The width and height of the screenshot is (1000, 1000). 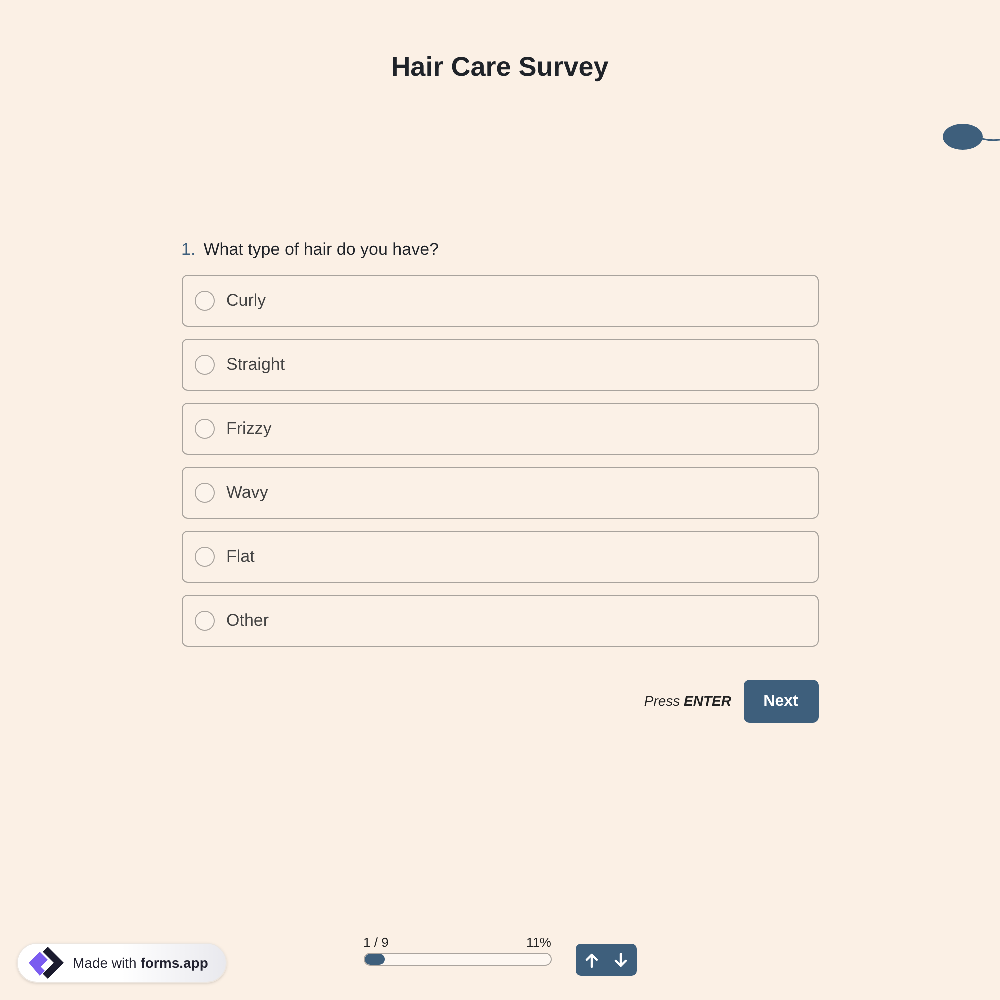 I want to click on option-choice: Other, so click(x=500, y=621).